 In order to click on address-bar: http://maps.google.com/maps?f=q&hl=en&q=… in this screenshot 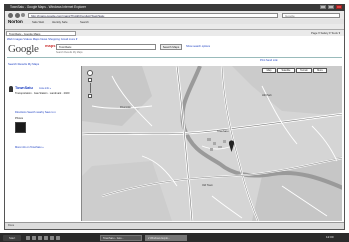, I will do `click(153, 15)`.